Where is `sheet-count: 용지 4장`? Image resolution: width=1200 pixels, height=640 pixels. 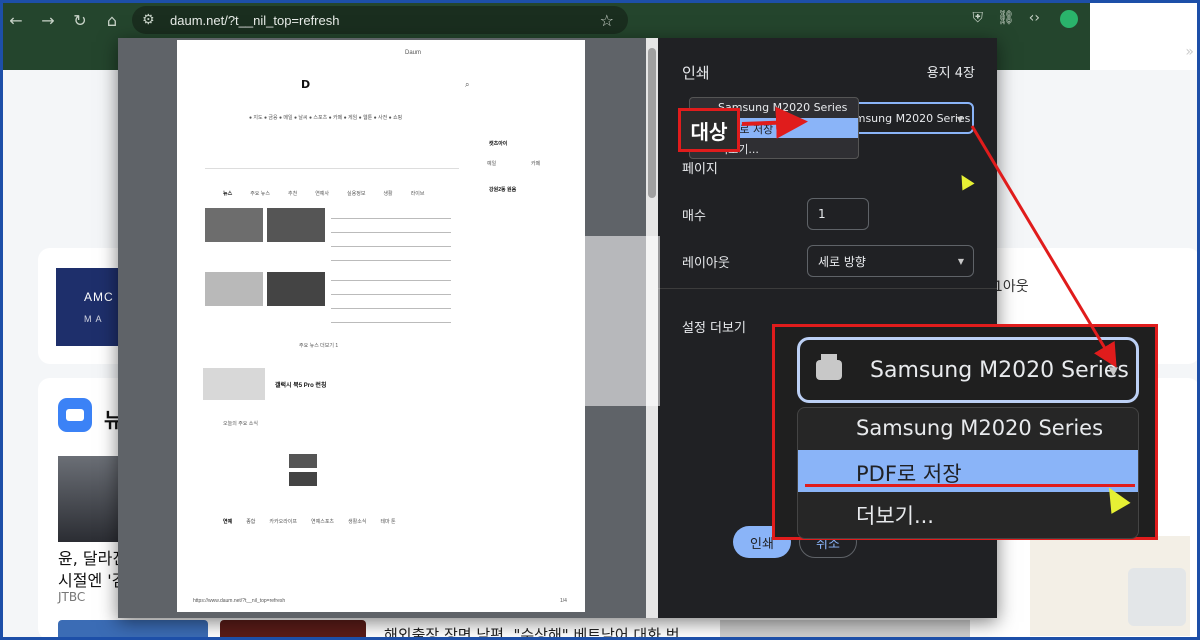
sheet-count: 용지 4장 is located at coordinates (950, 73).